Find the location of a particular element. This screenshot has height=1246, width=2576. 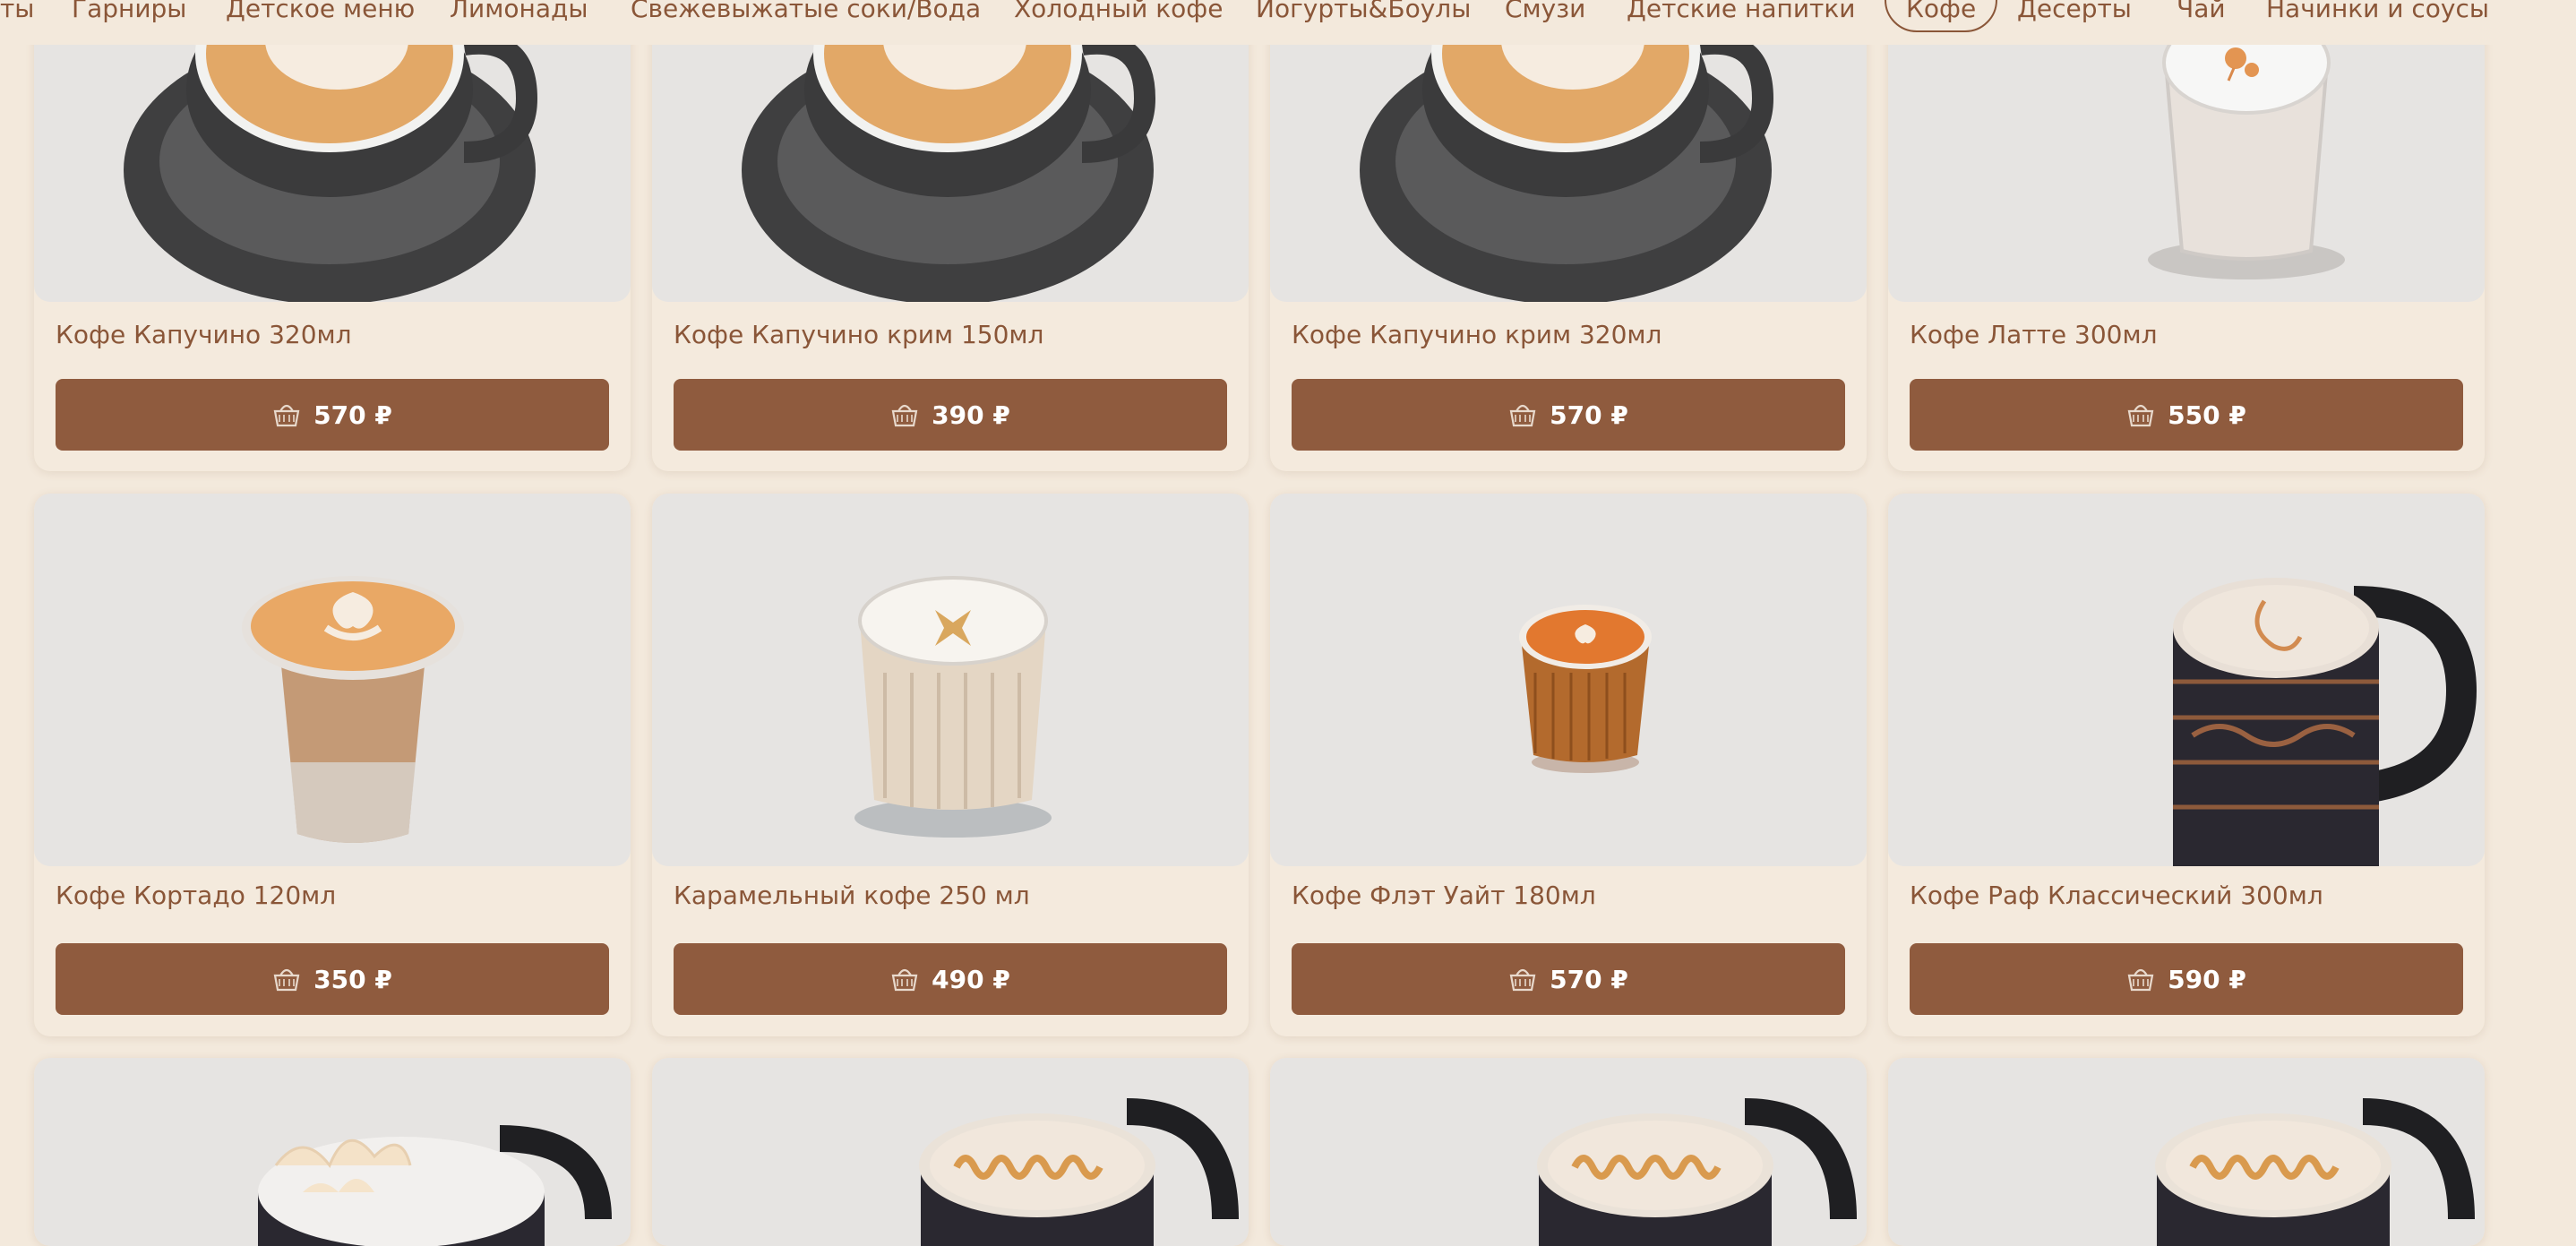

add-to-cart-button: 390 ₽ is located at coordinates (950, 415).